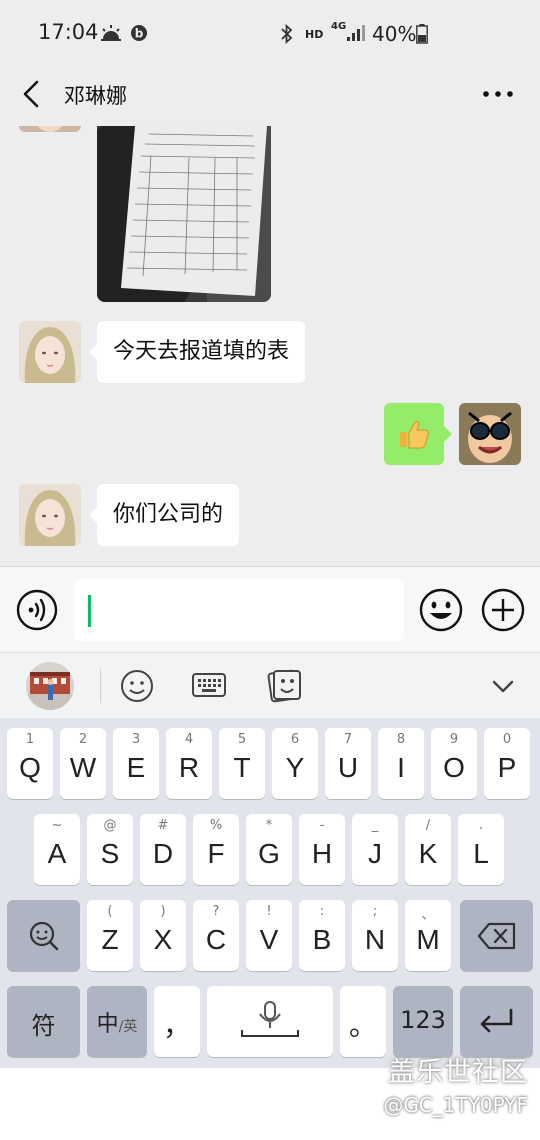 The width and height of the screenshot is (540, 1140). I want to click on comma-key: ，, so click(177, 1021).